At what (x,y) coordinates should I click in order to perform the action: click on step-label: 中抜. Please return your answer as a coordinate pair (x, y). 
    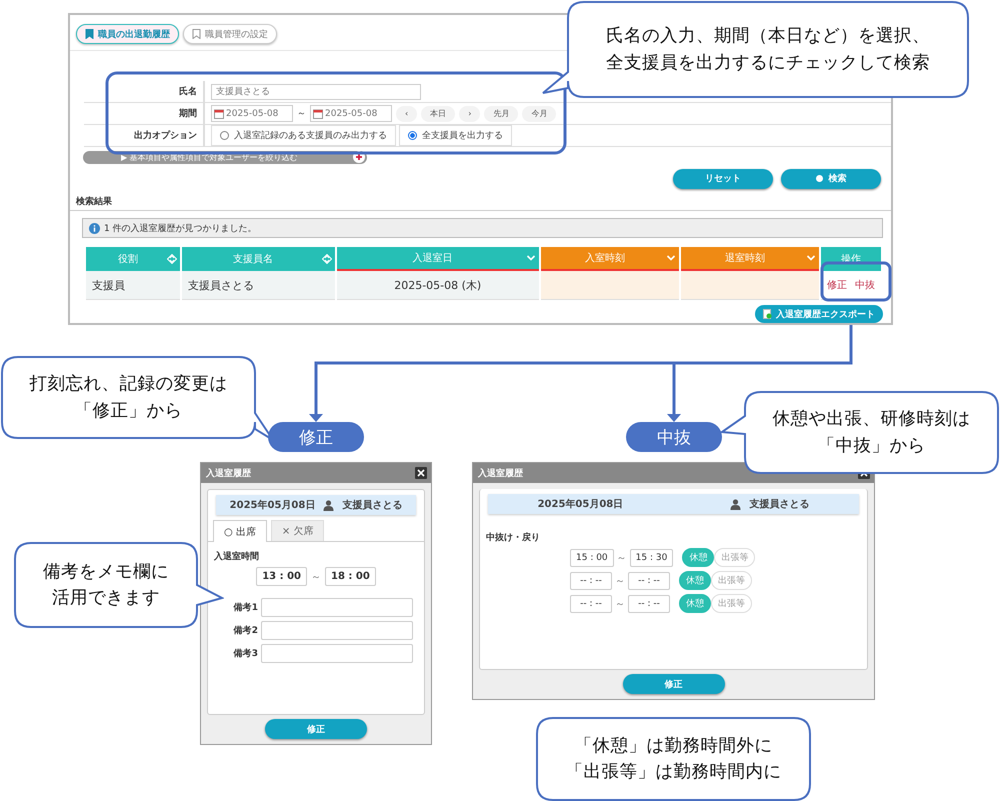
    Looking at the image, I should click on (674, 437).